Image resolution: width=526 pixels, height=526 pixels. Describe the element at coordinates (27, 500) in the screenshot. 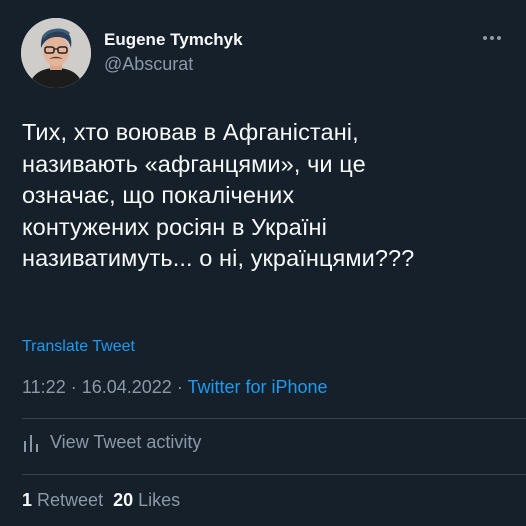

I see `retweets-count: 1` at that location.